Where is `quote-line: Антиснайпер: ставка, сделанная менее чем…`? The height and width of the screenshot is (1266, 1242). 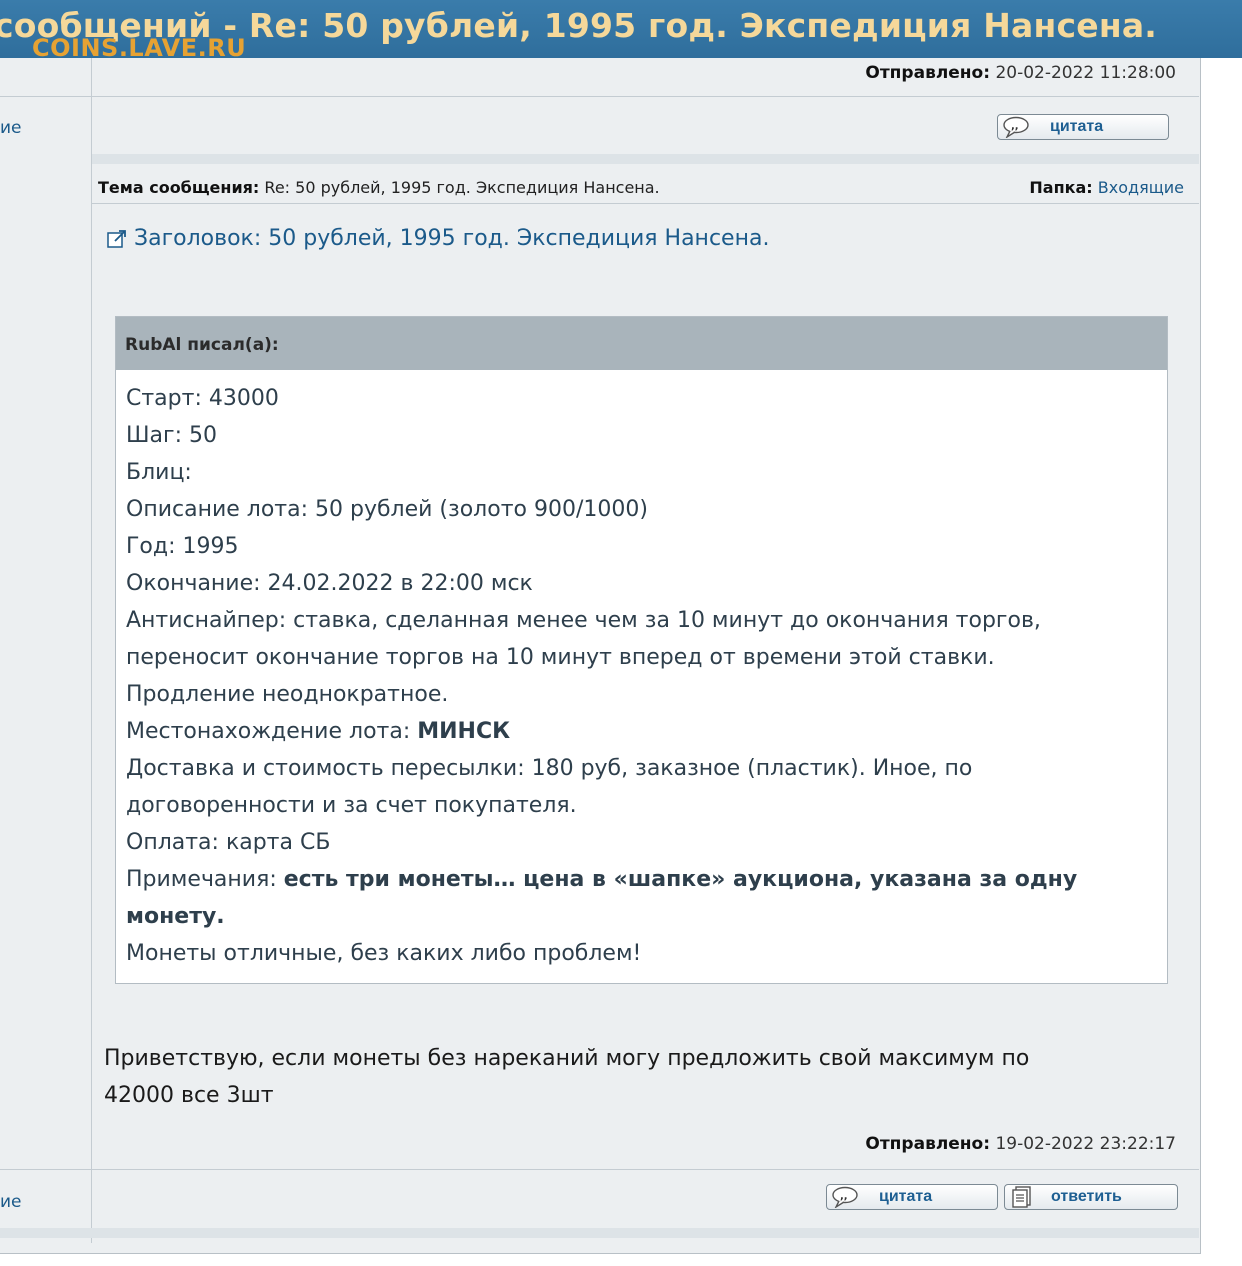
quote-line: Антиснайпер: ставка, сделанная менее чем… is located at coordinates (583, 620).